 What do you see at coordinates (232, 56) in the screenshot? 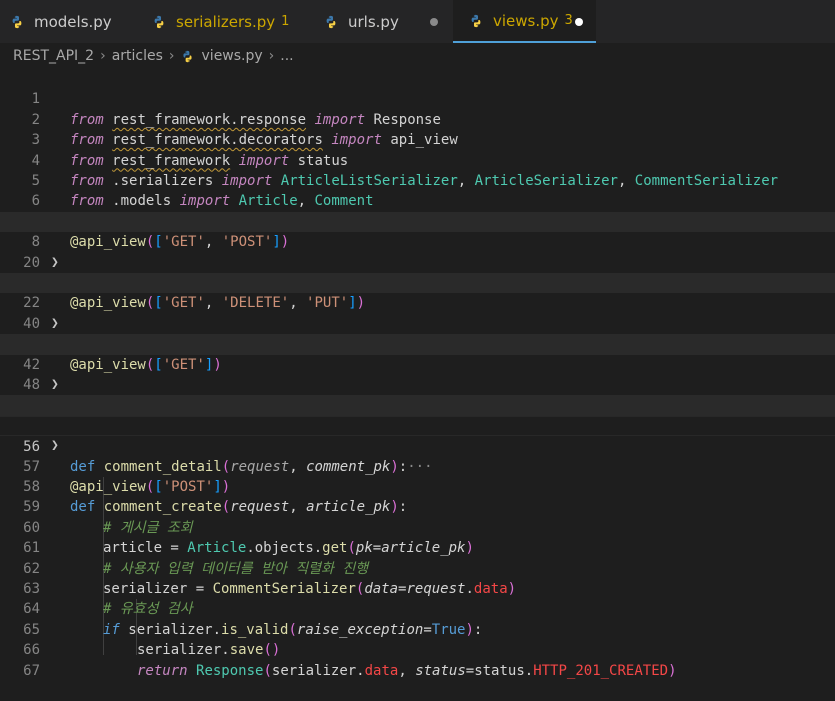
I see `breadcrumb-file: views.py` at bounding box center [232, 56].